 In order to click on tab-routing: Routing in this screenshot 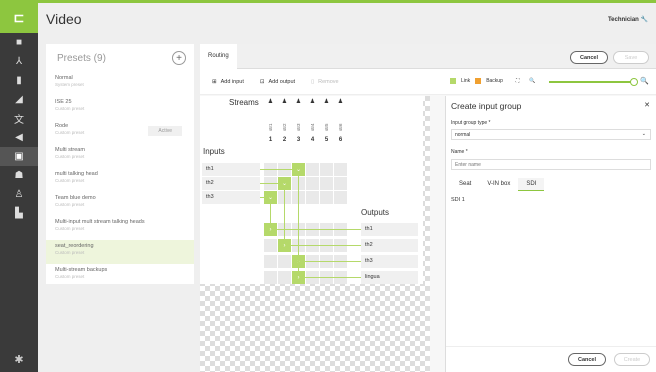, I will do `click(218, 56)`.